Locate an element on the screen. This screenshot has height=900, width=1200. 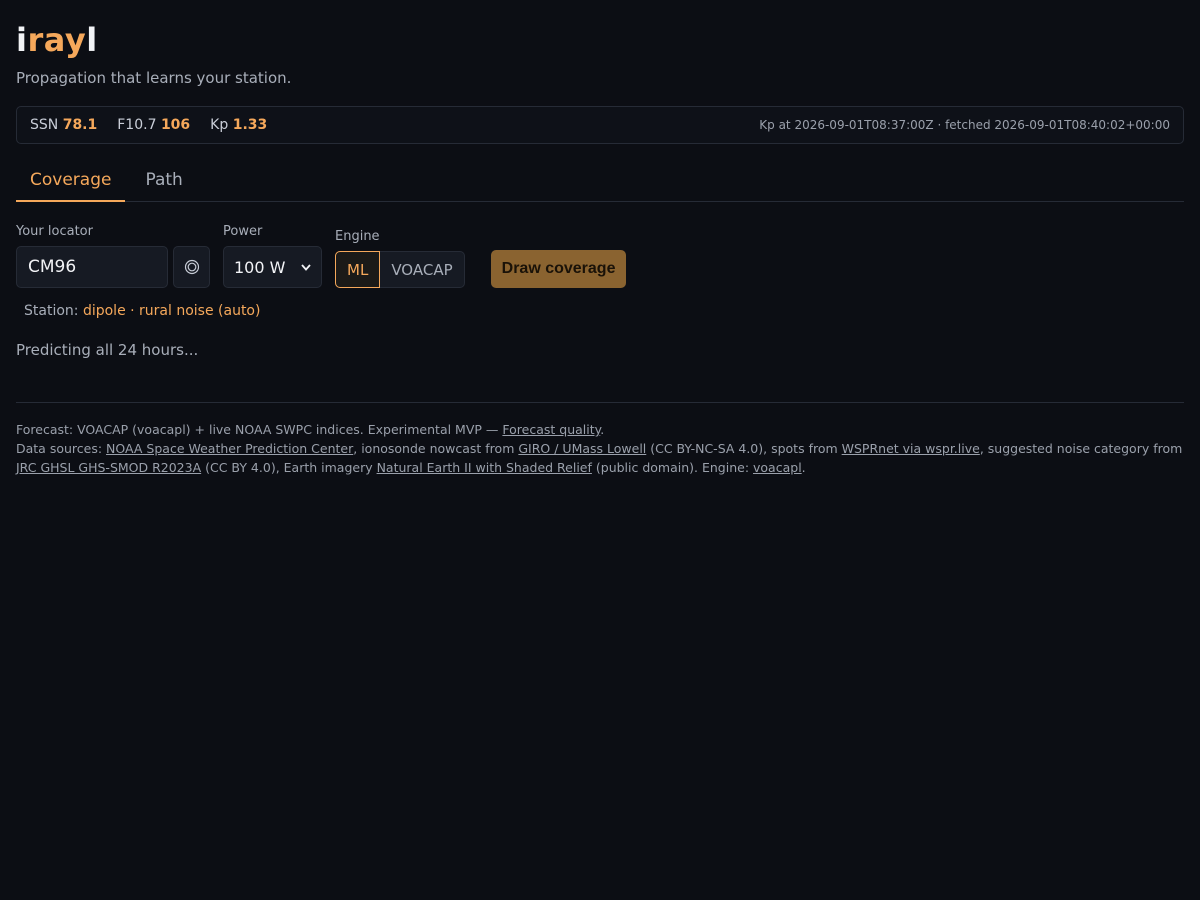
location-target-icon is located at coordinates (191, 267).